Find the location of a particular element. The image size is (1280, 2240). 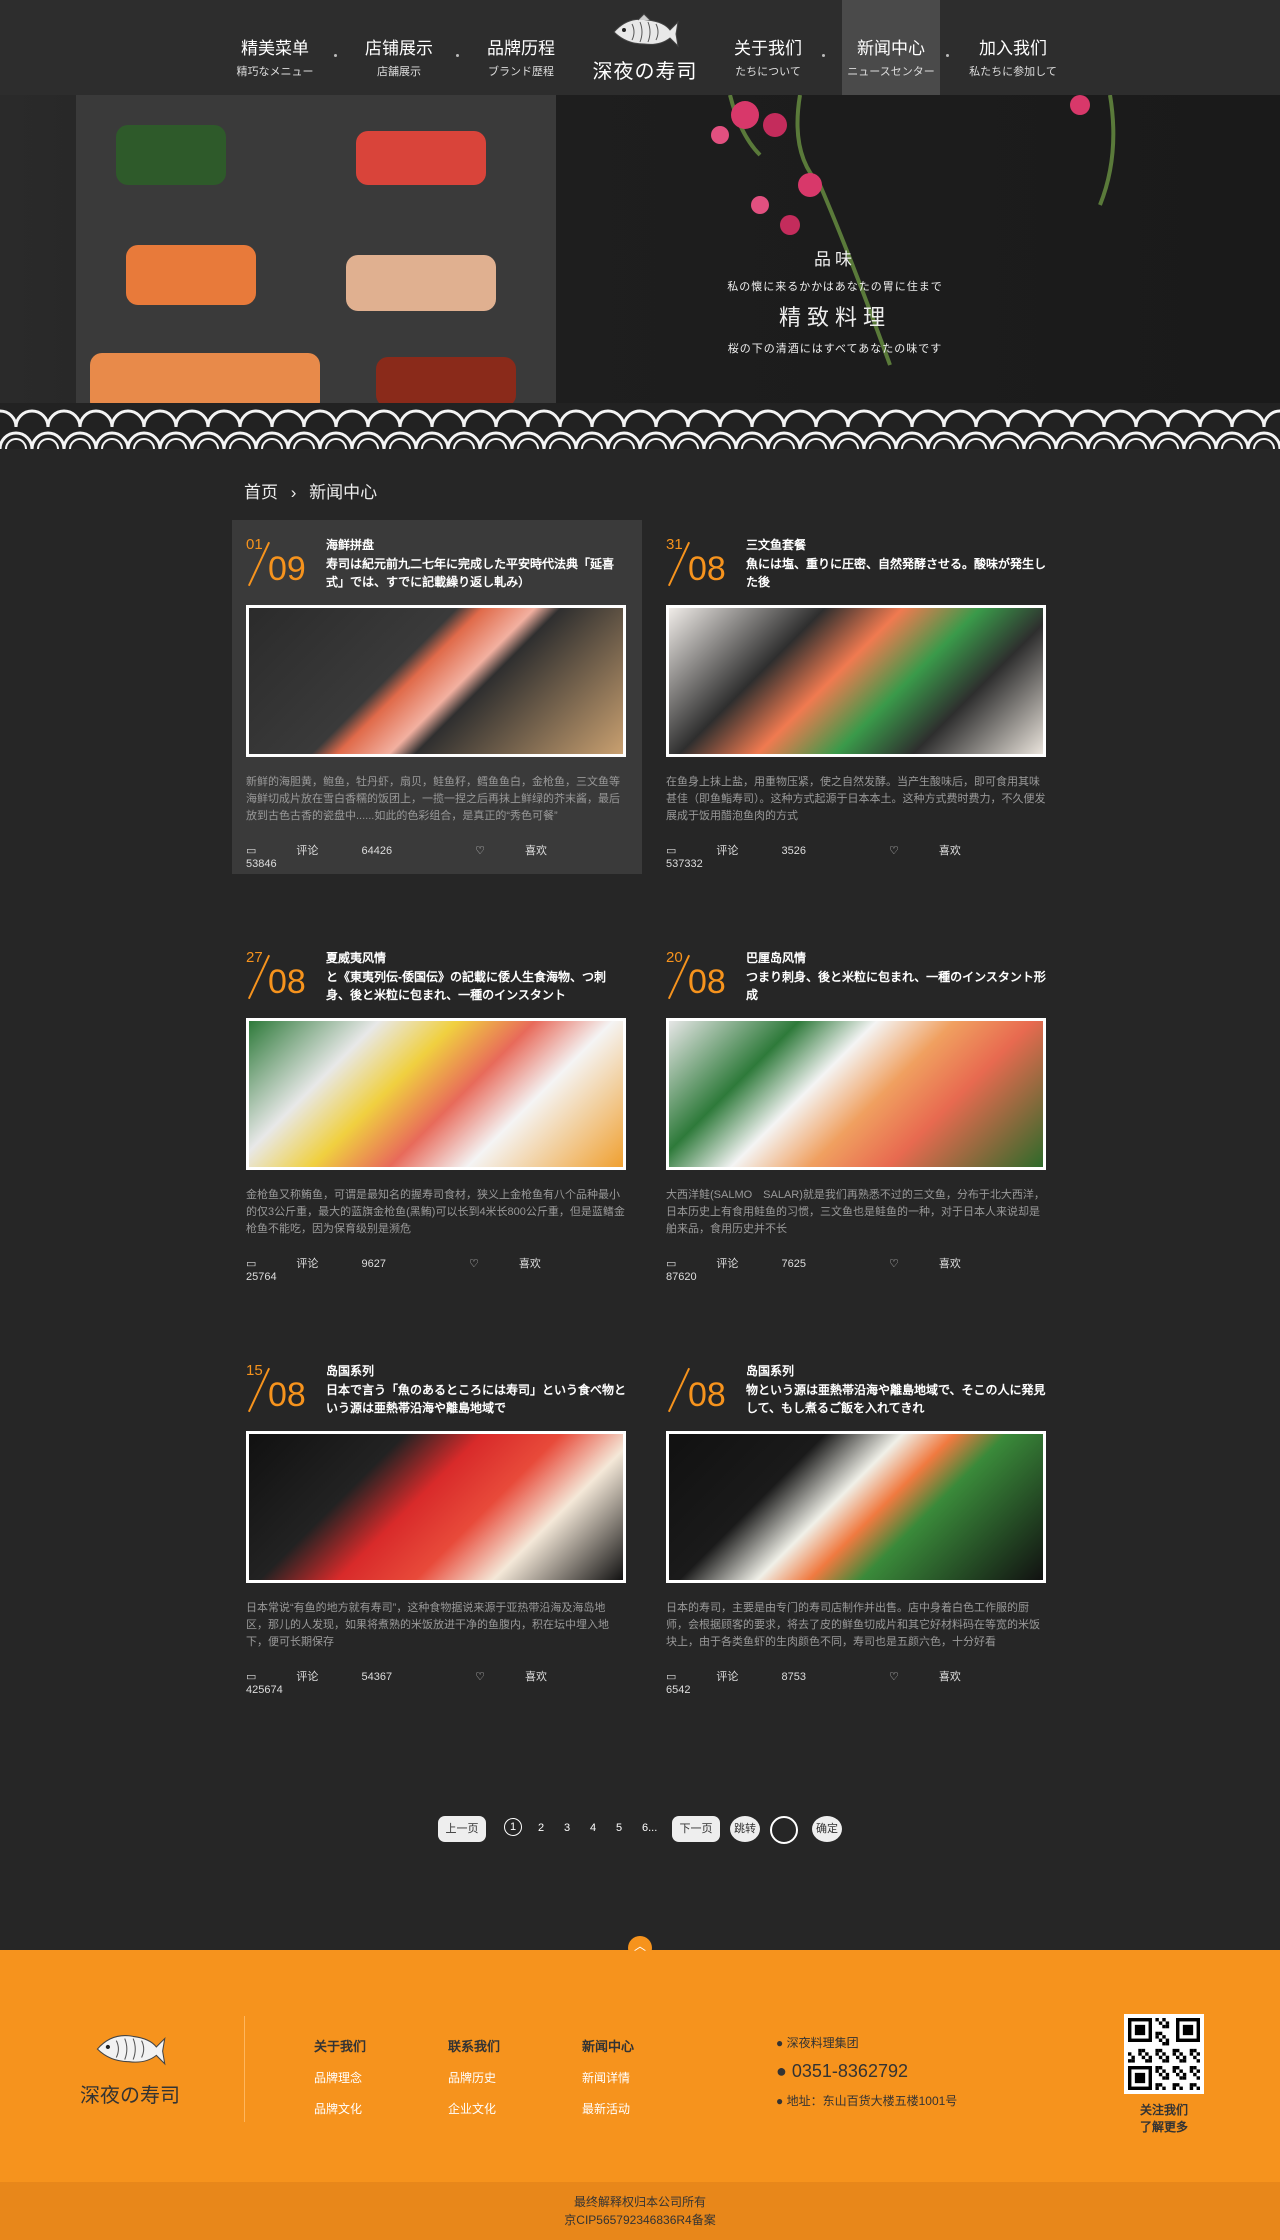

news-date: 31 08 is located at coordinates (701, 566).